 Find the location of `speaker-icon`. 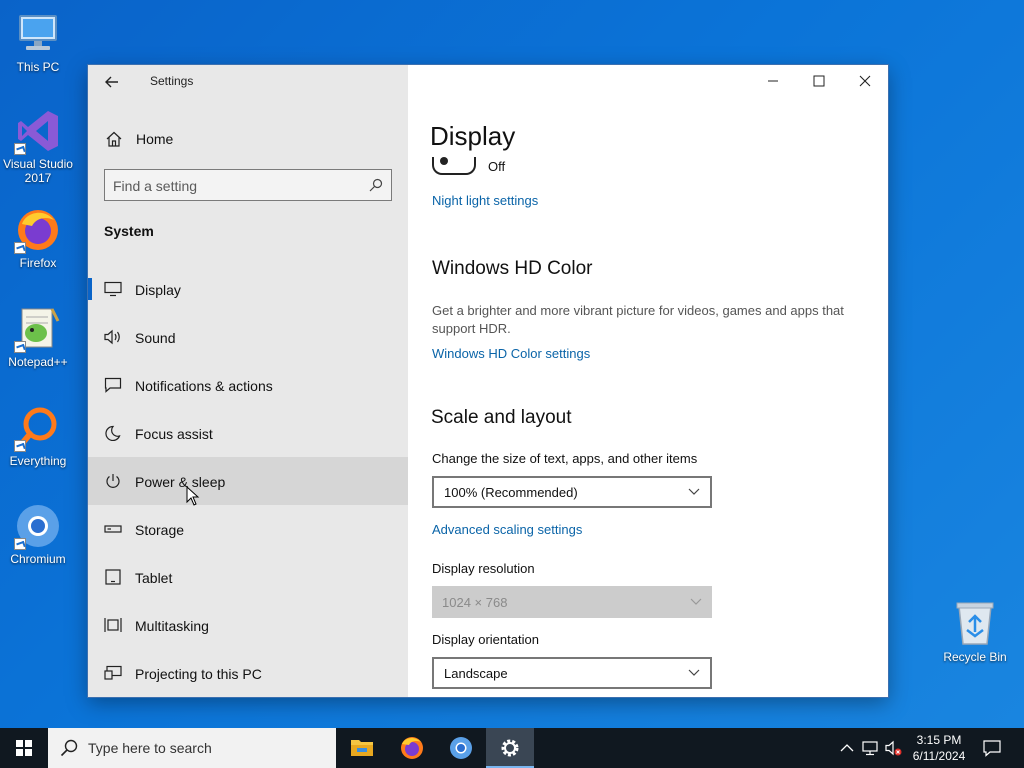

speaker-icon is located at coordinates (112, 337).